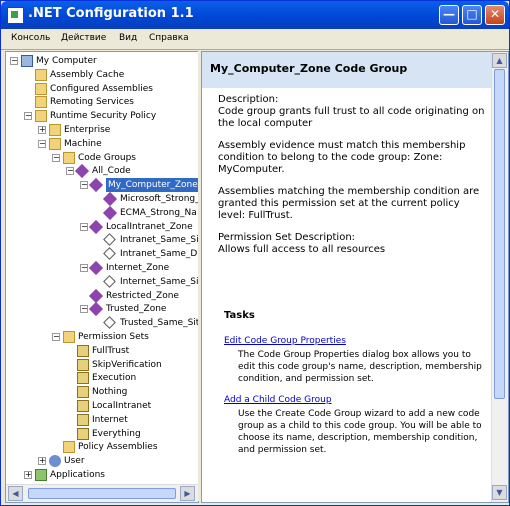 The image size is (510, 506). I want to click on tree-node-label: Policy Assemblies, so click(118, 447).